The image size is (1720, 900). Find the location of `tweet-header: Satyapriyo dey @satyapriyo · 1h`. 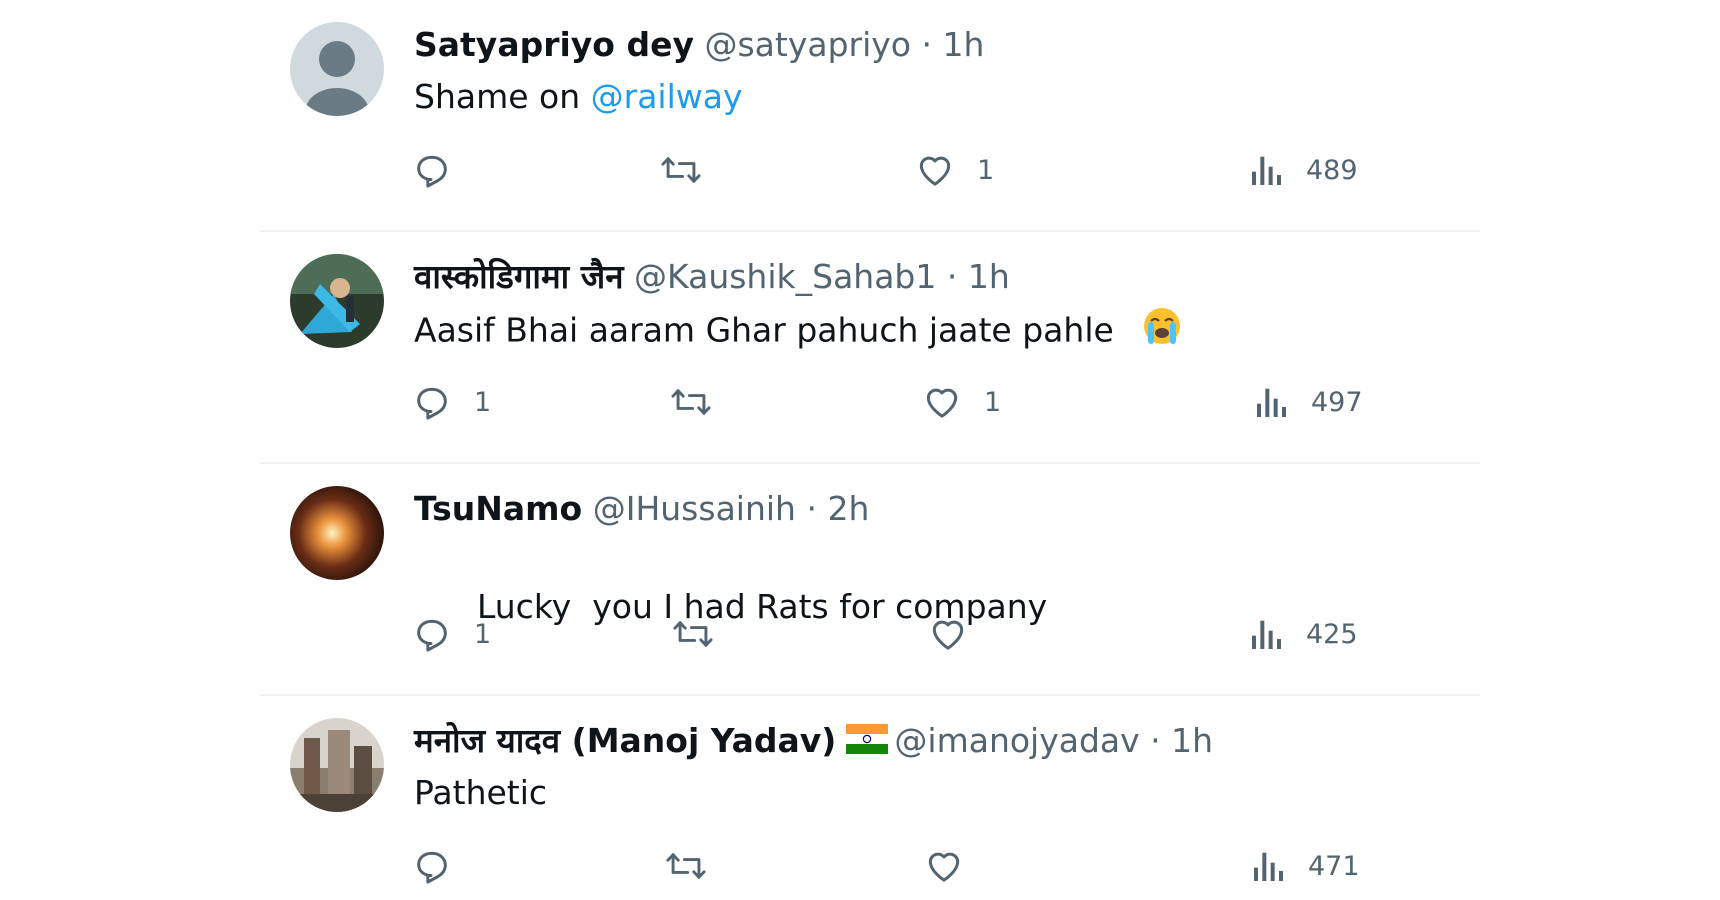

tweet-header: Satyapriyo dey @satyapriyo · 1h is located at coordinates (699, 45).